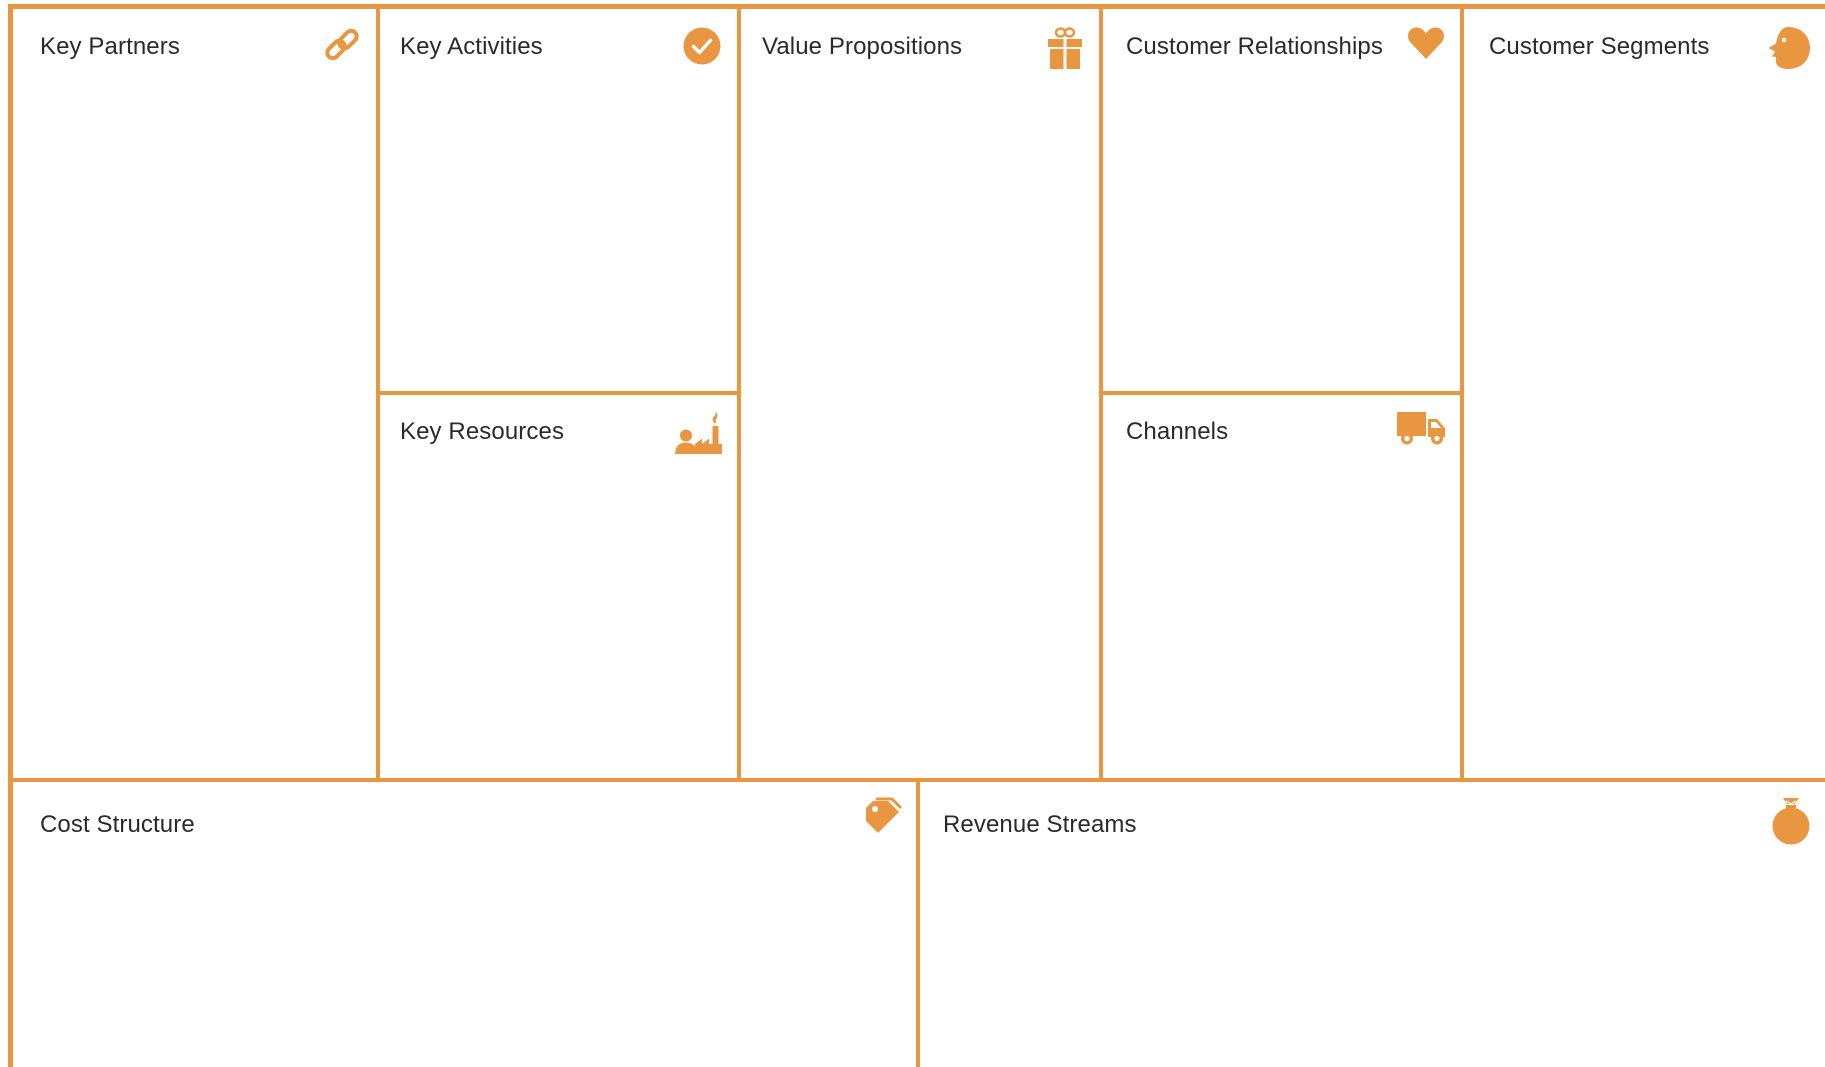  Describe the element at coordinates (918, 922) in the screenshot. I see `divider-cost-revenue` at that location.